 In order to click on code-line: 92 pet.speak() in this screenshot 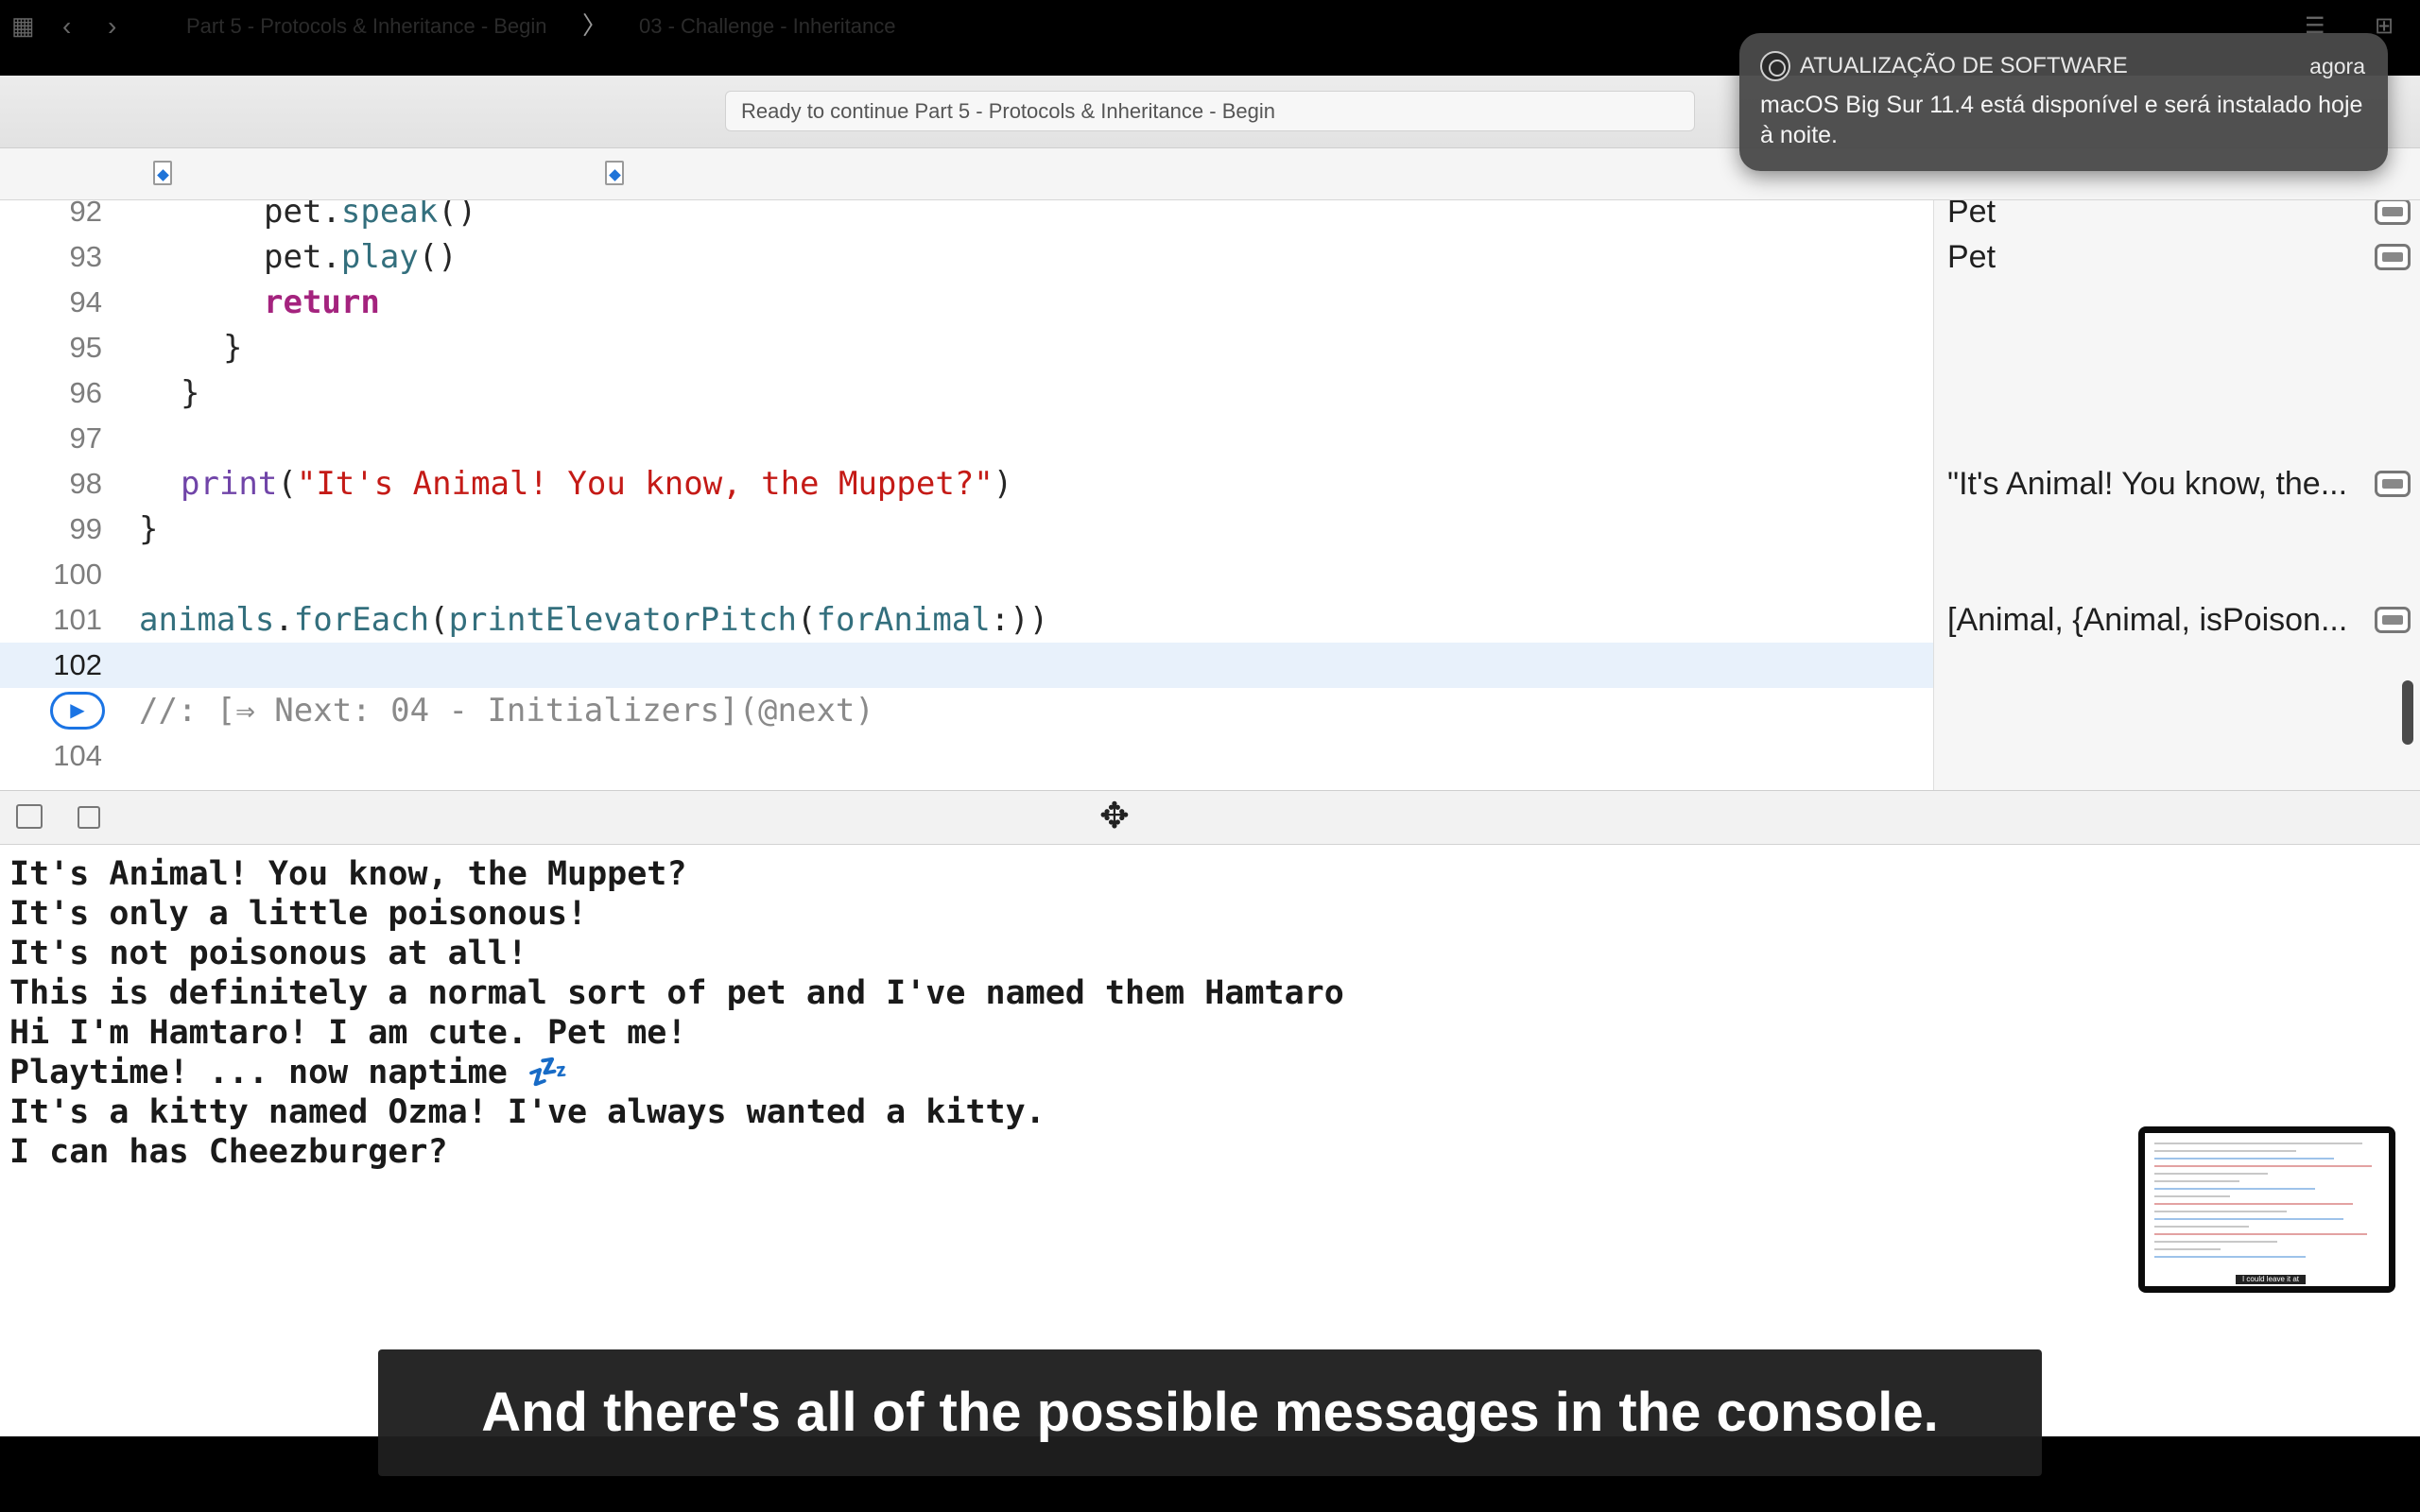, I will do `click(966, 217)`.